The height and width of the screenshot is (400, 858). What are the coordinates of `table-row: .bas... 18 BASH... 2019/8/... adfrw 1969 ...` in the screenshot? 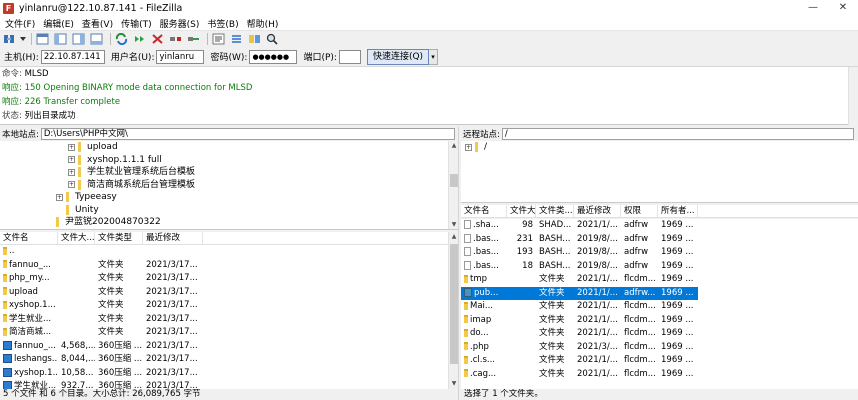 It's located at (579, 267).